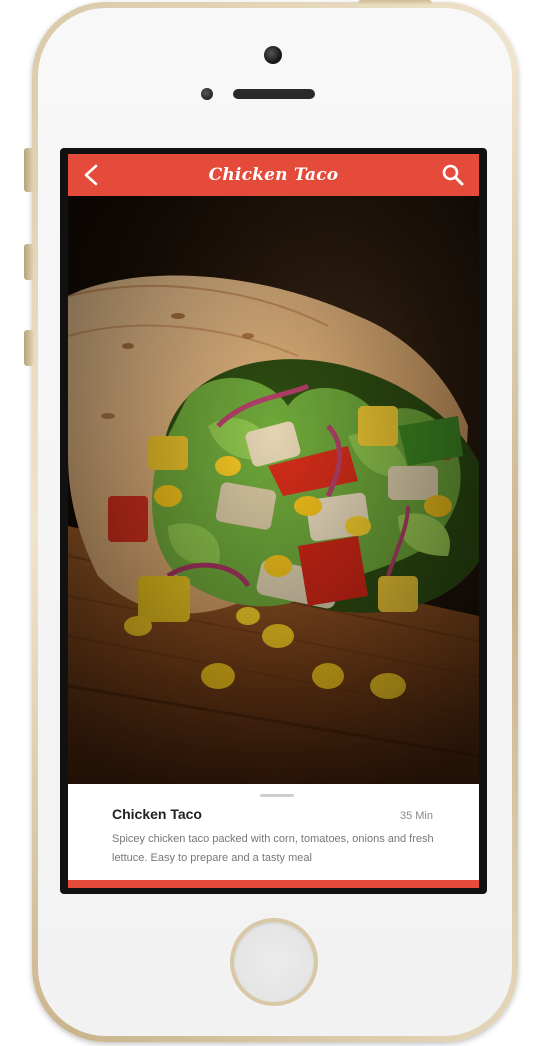 The height and width of the screenshot is (1046, 554). I want to click on back-chevron-icon, so click(91, 175).